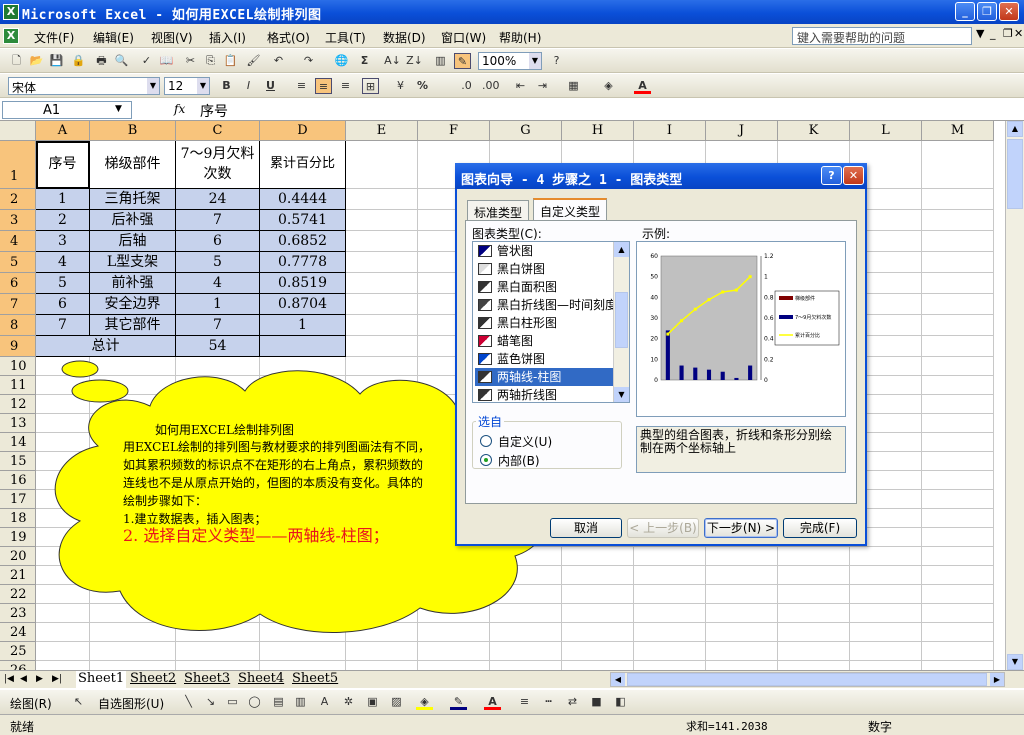 Image resolution: width=1024 pixels, height=735 pixels. What do you see at coordinates (462, 61) in the screenshot?
I see `drawing-icon: ✎` at bounding box center [462, 61].